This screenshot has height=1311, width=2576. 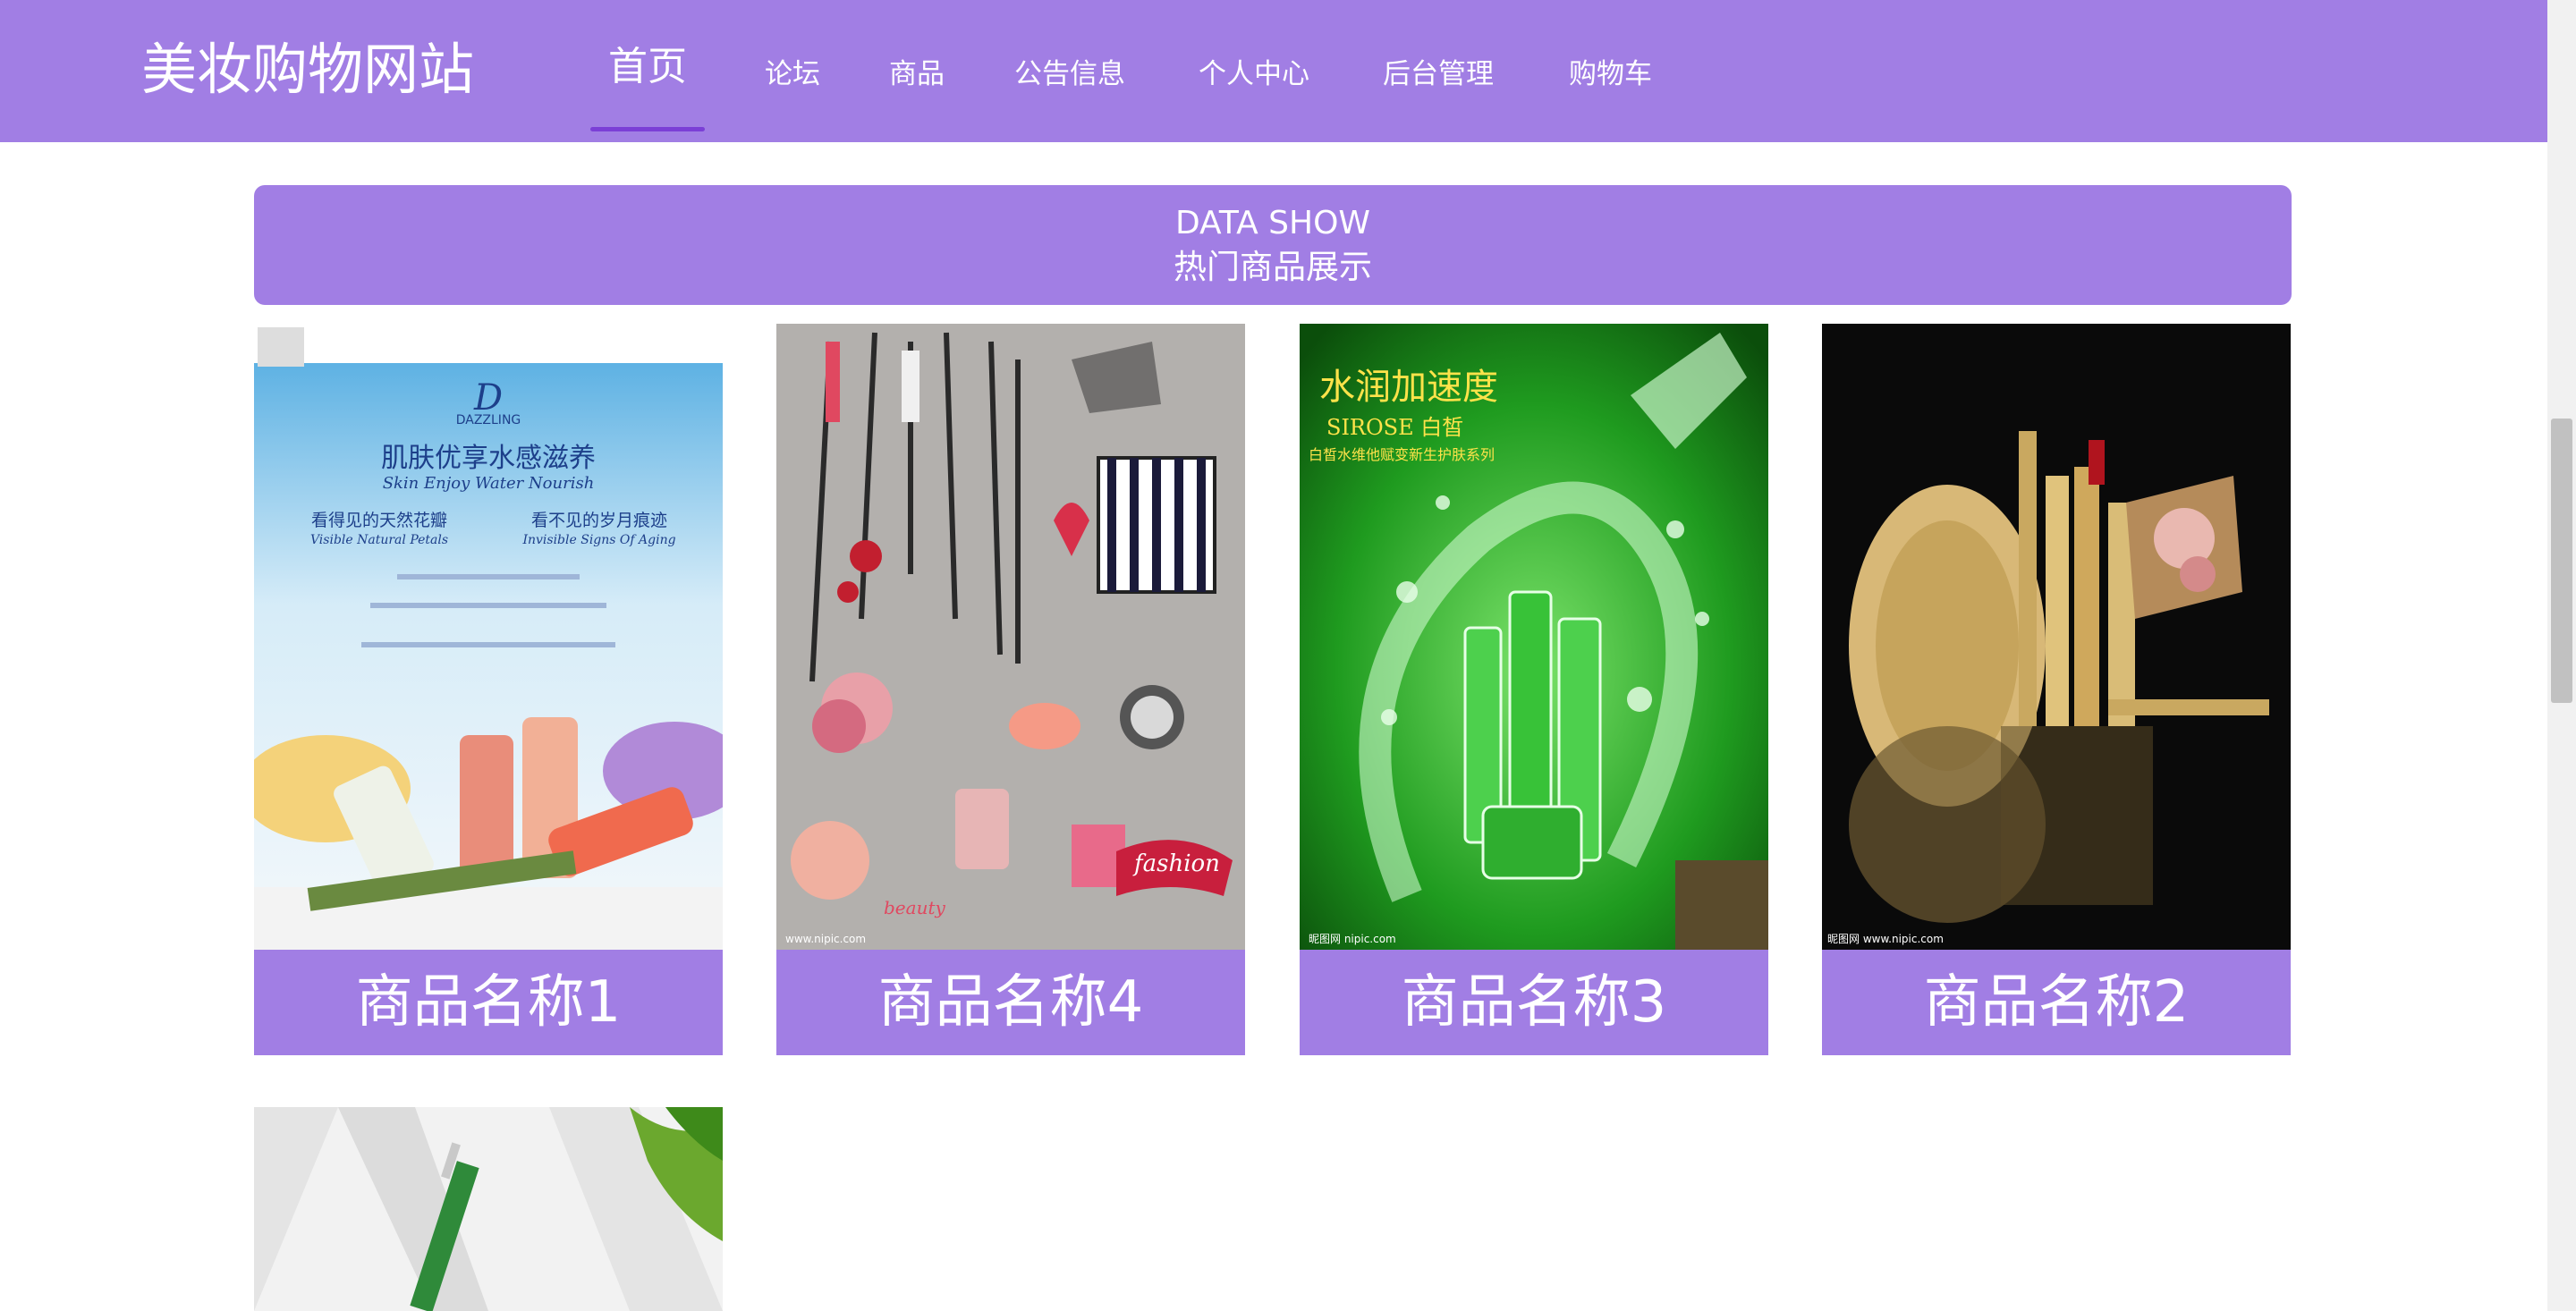 What do you see at coordinates (598, 540) in the screenshot?
I see `ad-right-en: Invisible Signs Of Aging` at bounding box center [598, 540].